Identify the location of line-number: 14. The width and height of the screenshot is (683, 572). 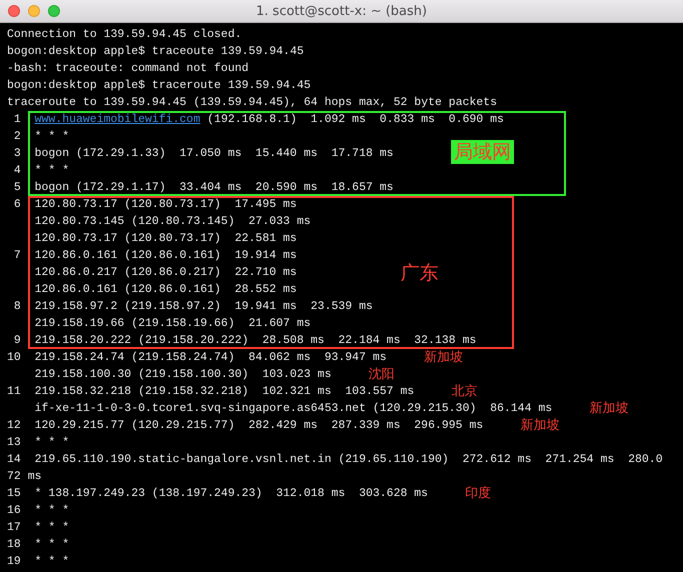
(14, 460).